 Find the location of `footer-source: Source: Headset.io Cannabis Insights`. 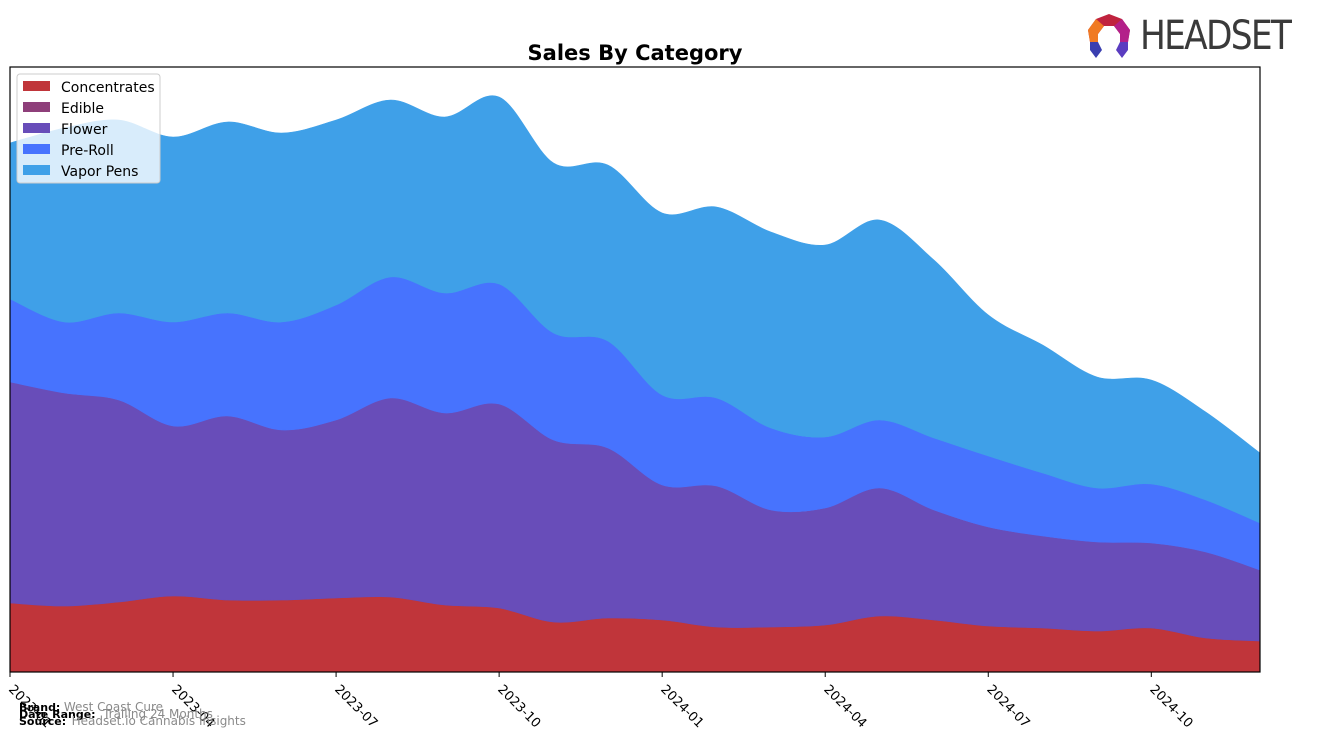

footer-source: Source: Headset.io Cannabis Insights is located at coordinates (132, 721).